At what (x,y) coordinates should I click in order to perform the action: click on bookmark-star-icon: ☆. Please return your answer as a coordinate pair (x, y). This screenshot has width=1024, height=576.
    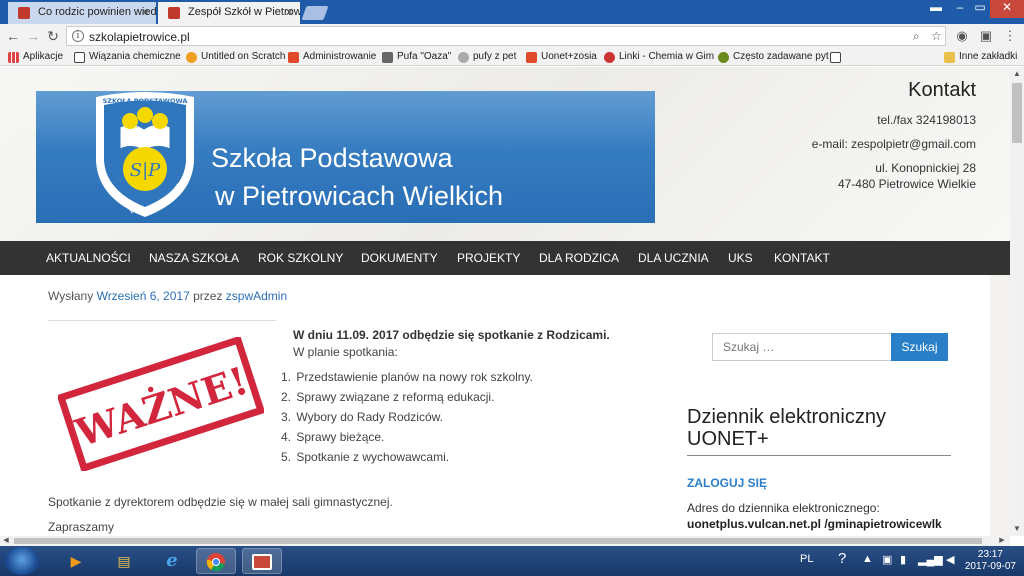
    Looking at the image, I should click on (936, 36).